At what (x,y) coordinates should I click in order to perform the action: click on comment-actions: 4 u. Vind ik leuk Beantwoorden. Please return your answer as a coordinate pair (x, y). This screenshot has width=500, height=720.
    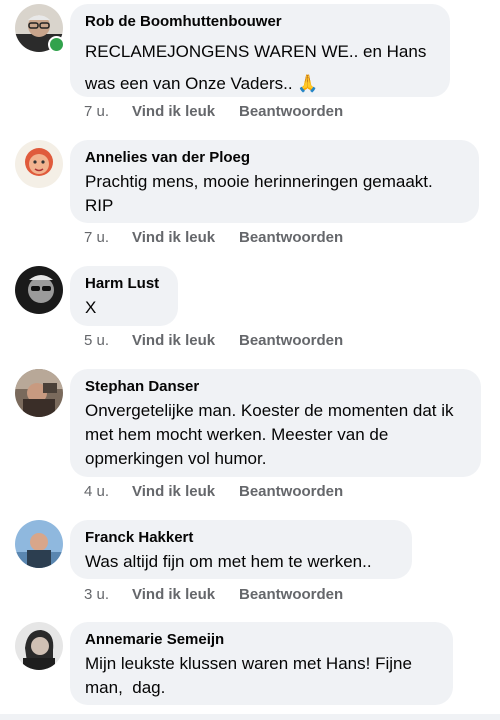
    Looking at the image, I should click on (213, 492).